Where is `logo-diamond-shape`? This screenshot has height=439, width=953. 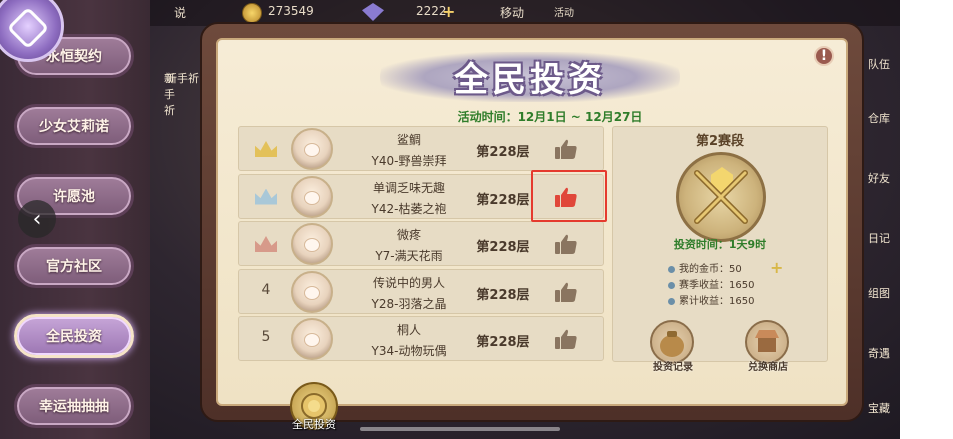
logo-diamond-shape is located at coordinates (28, 28).